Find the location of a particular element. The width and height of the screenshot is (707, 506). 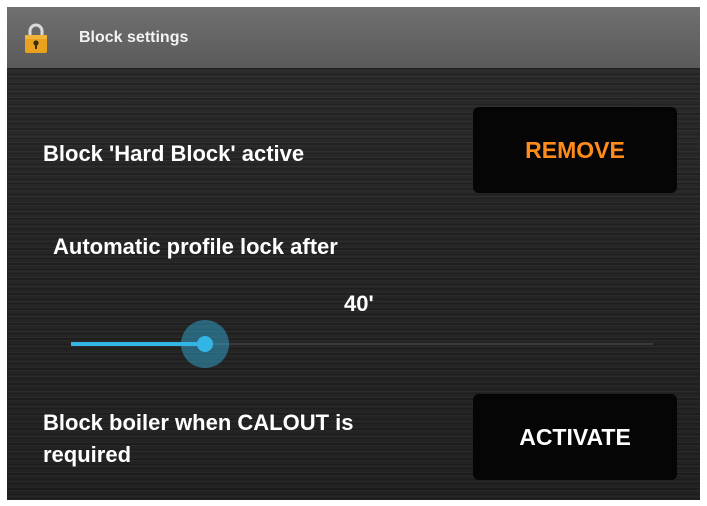

activate-button-label: ACTIVATE is located at coordinates (575, 436).